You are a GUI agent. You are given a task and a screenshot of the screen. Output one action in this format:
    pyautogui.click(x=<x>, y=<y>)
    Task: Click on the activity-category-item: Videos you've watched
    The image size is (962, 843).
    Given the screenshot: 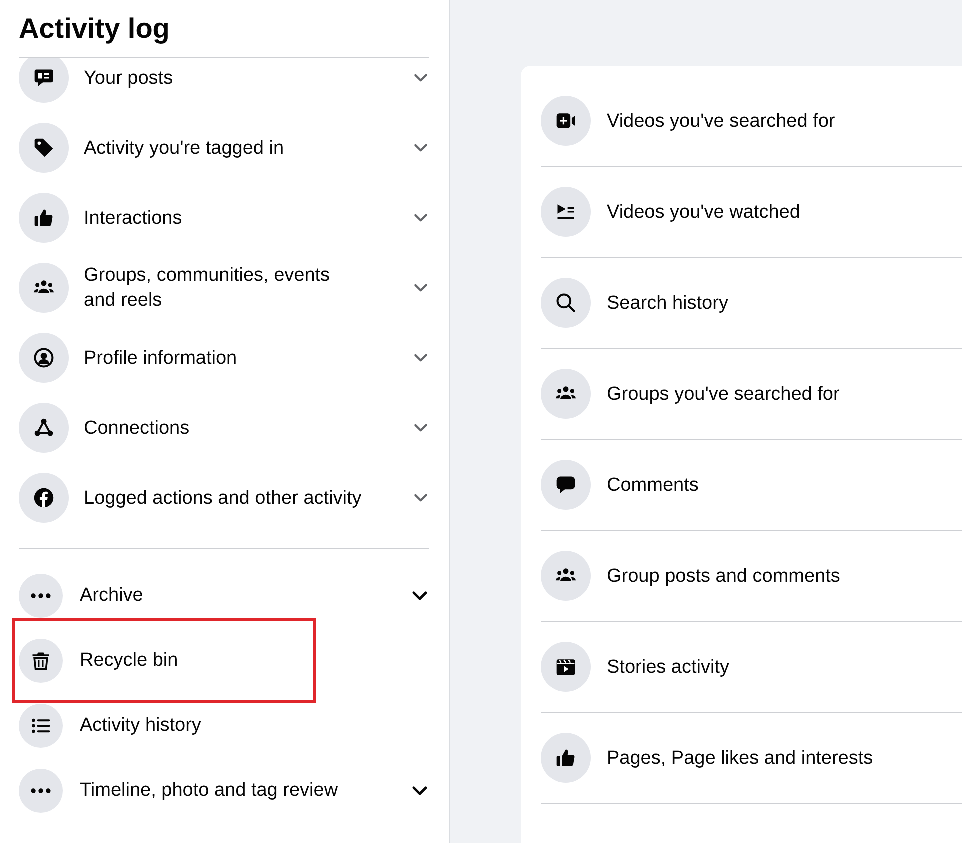 What is the action you would take?
    pyautogui.click(x=751, y=212)
    